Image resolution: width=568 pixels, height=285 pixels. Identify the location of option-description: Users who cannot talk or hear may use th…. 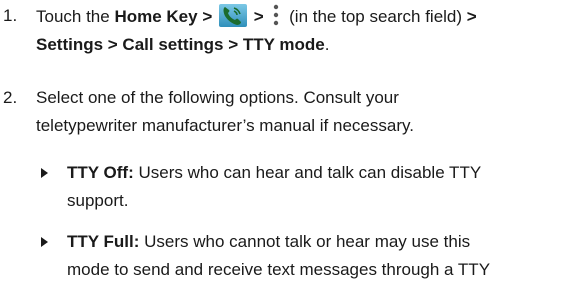
(307, 241).